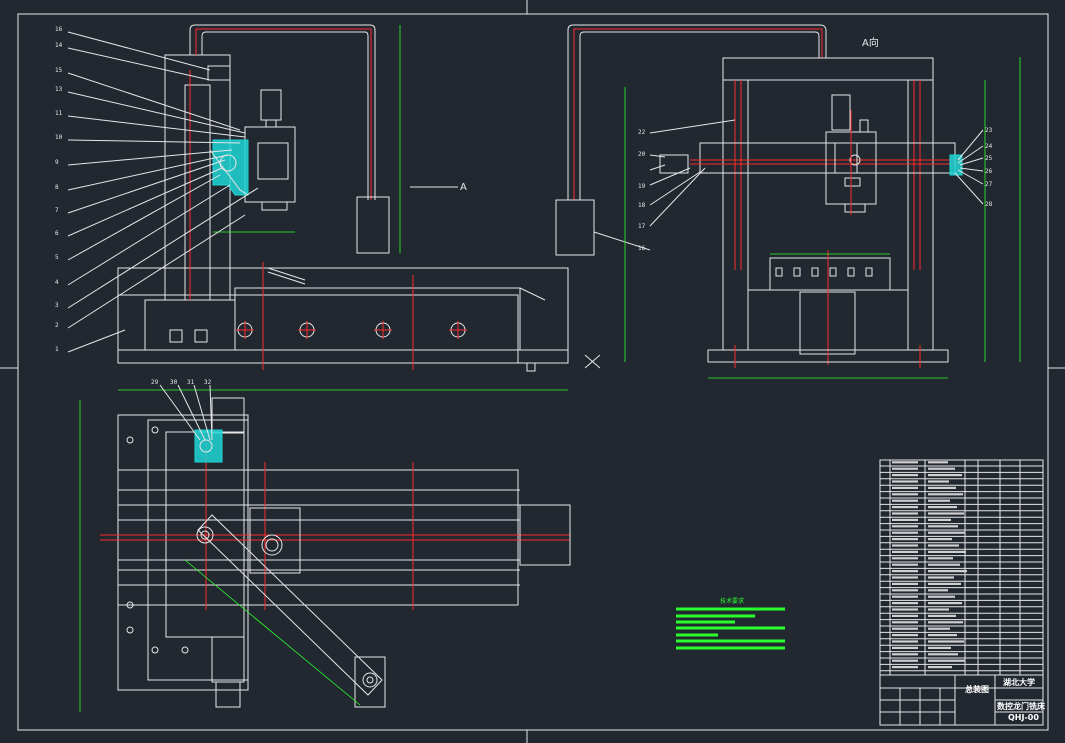 The width and height of the screenshot is (1065, 743). Describe the element at coordinates (642, 186) in the screenshot. I see `callout-19: 19` at that location.